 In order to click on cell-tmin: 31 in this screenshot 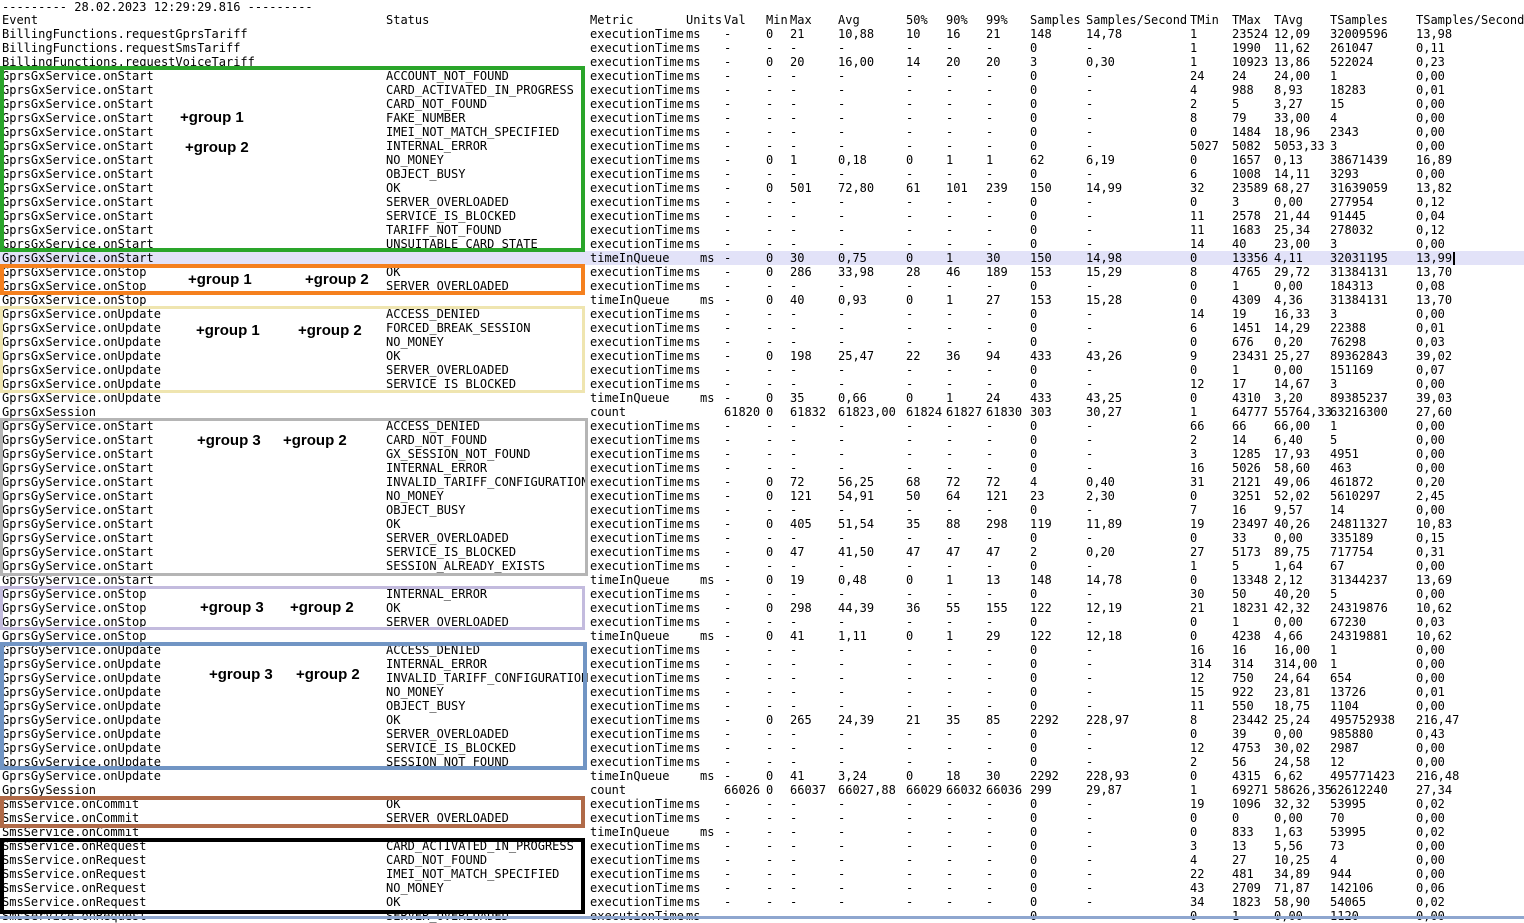, I will do `click(1197, 482)`.